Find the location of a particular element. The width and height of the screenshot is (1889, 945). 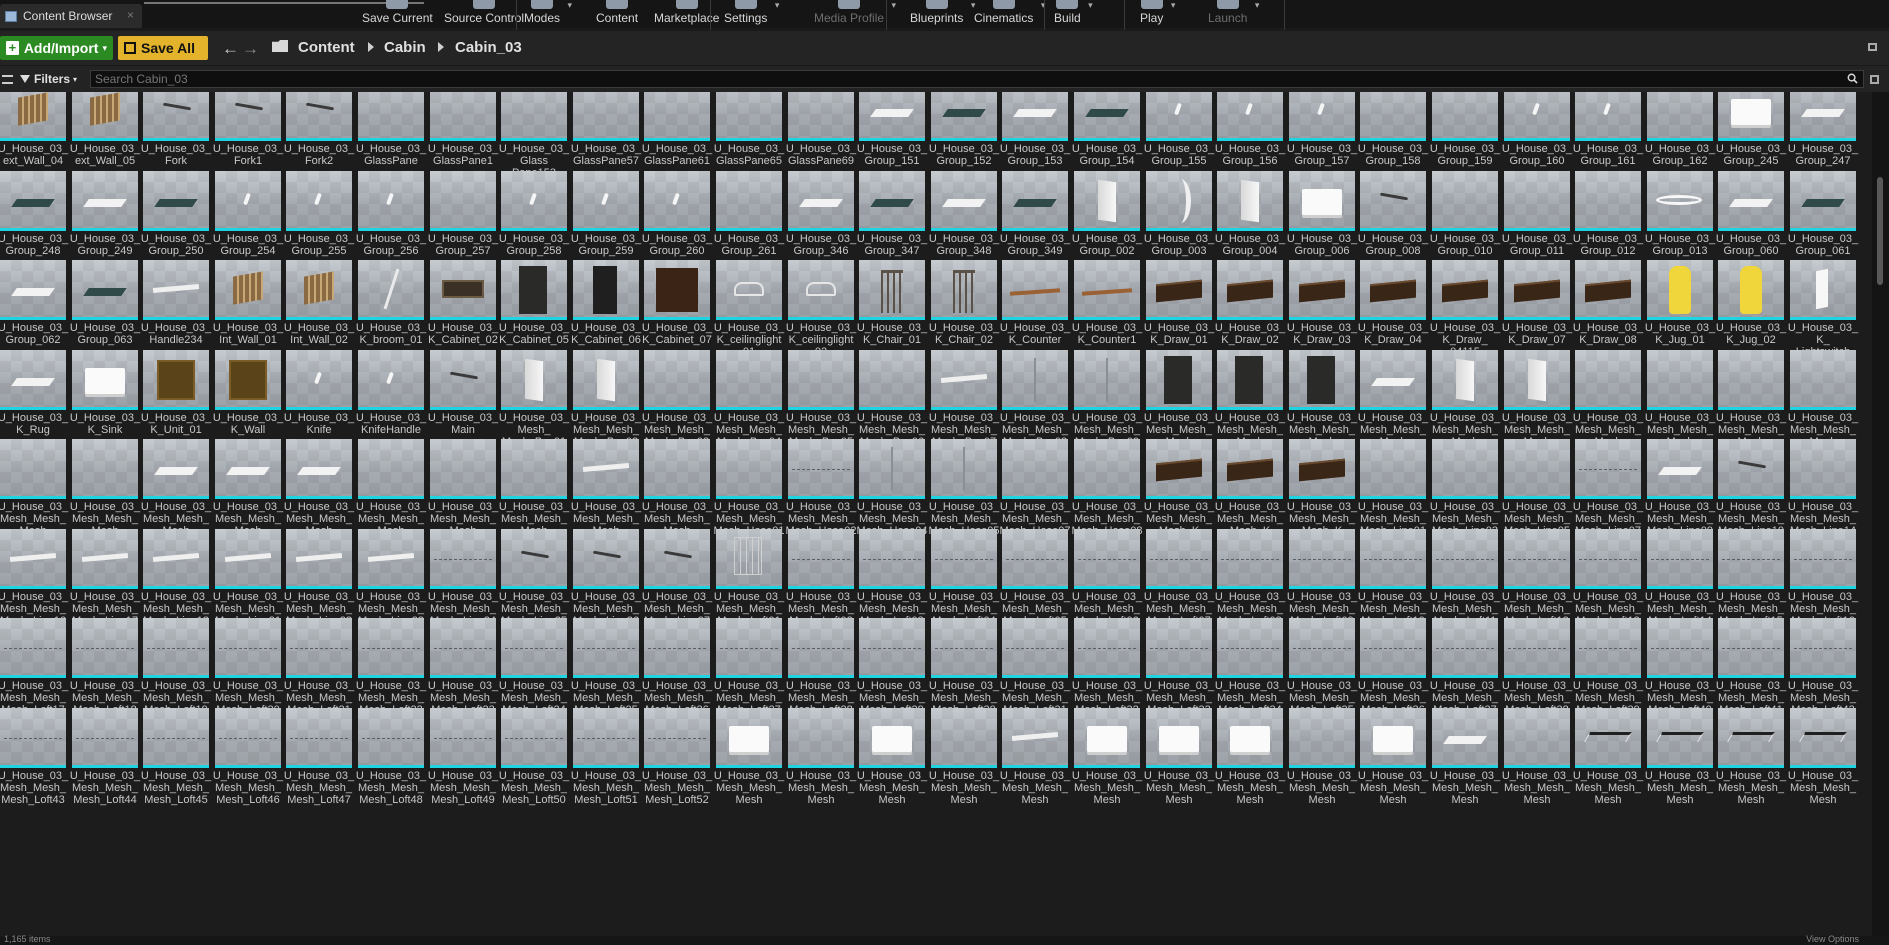

add-import-button: + Add/Import ▾ is located at coordinates (56, 48).